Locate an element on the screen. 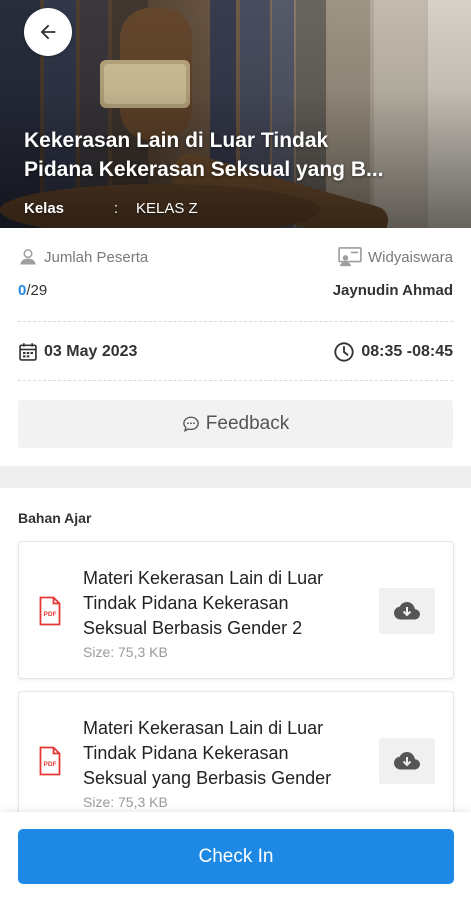 This screenshot has width=471, height=900. trainer-label: Widyaiswara is located at coordinates (410, 257).